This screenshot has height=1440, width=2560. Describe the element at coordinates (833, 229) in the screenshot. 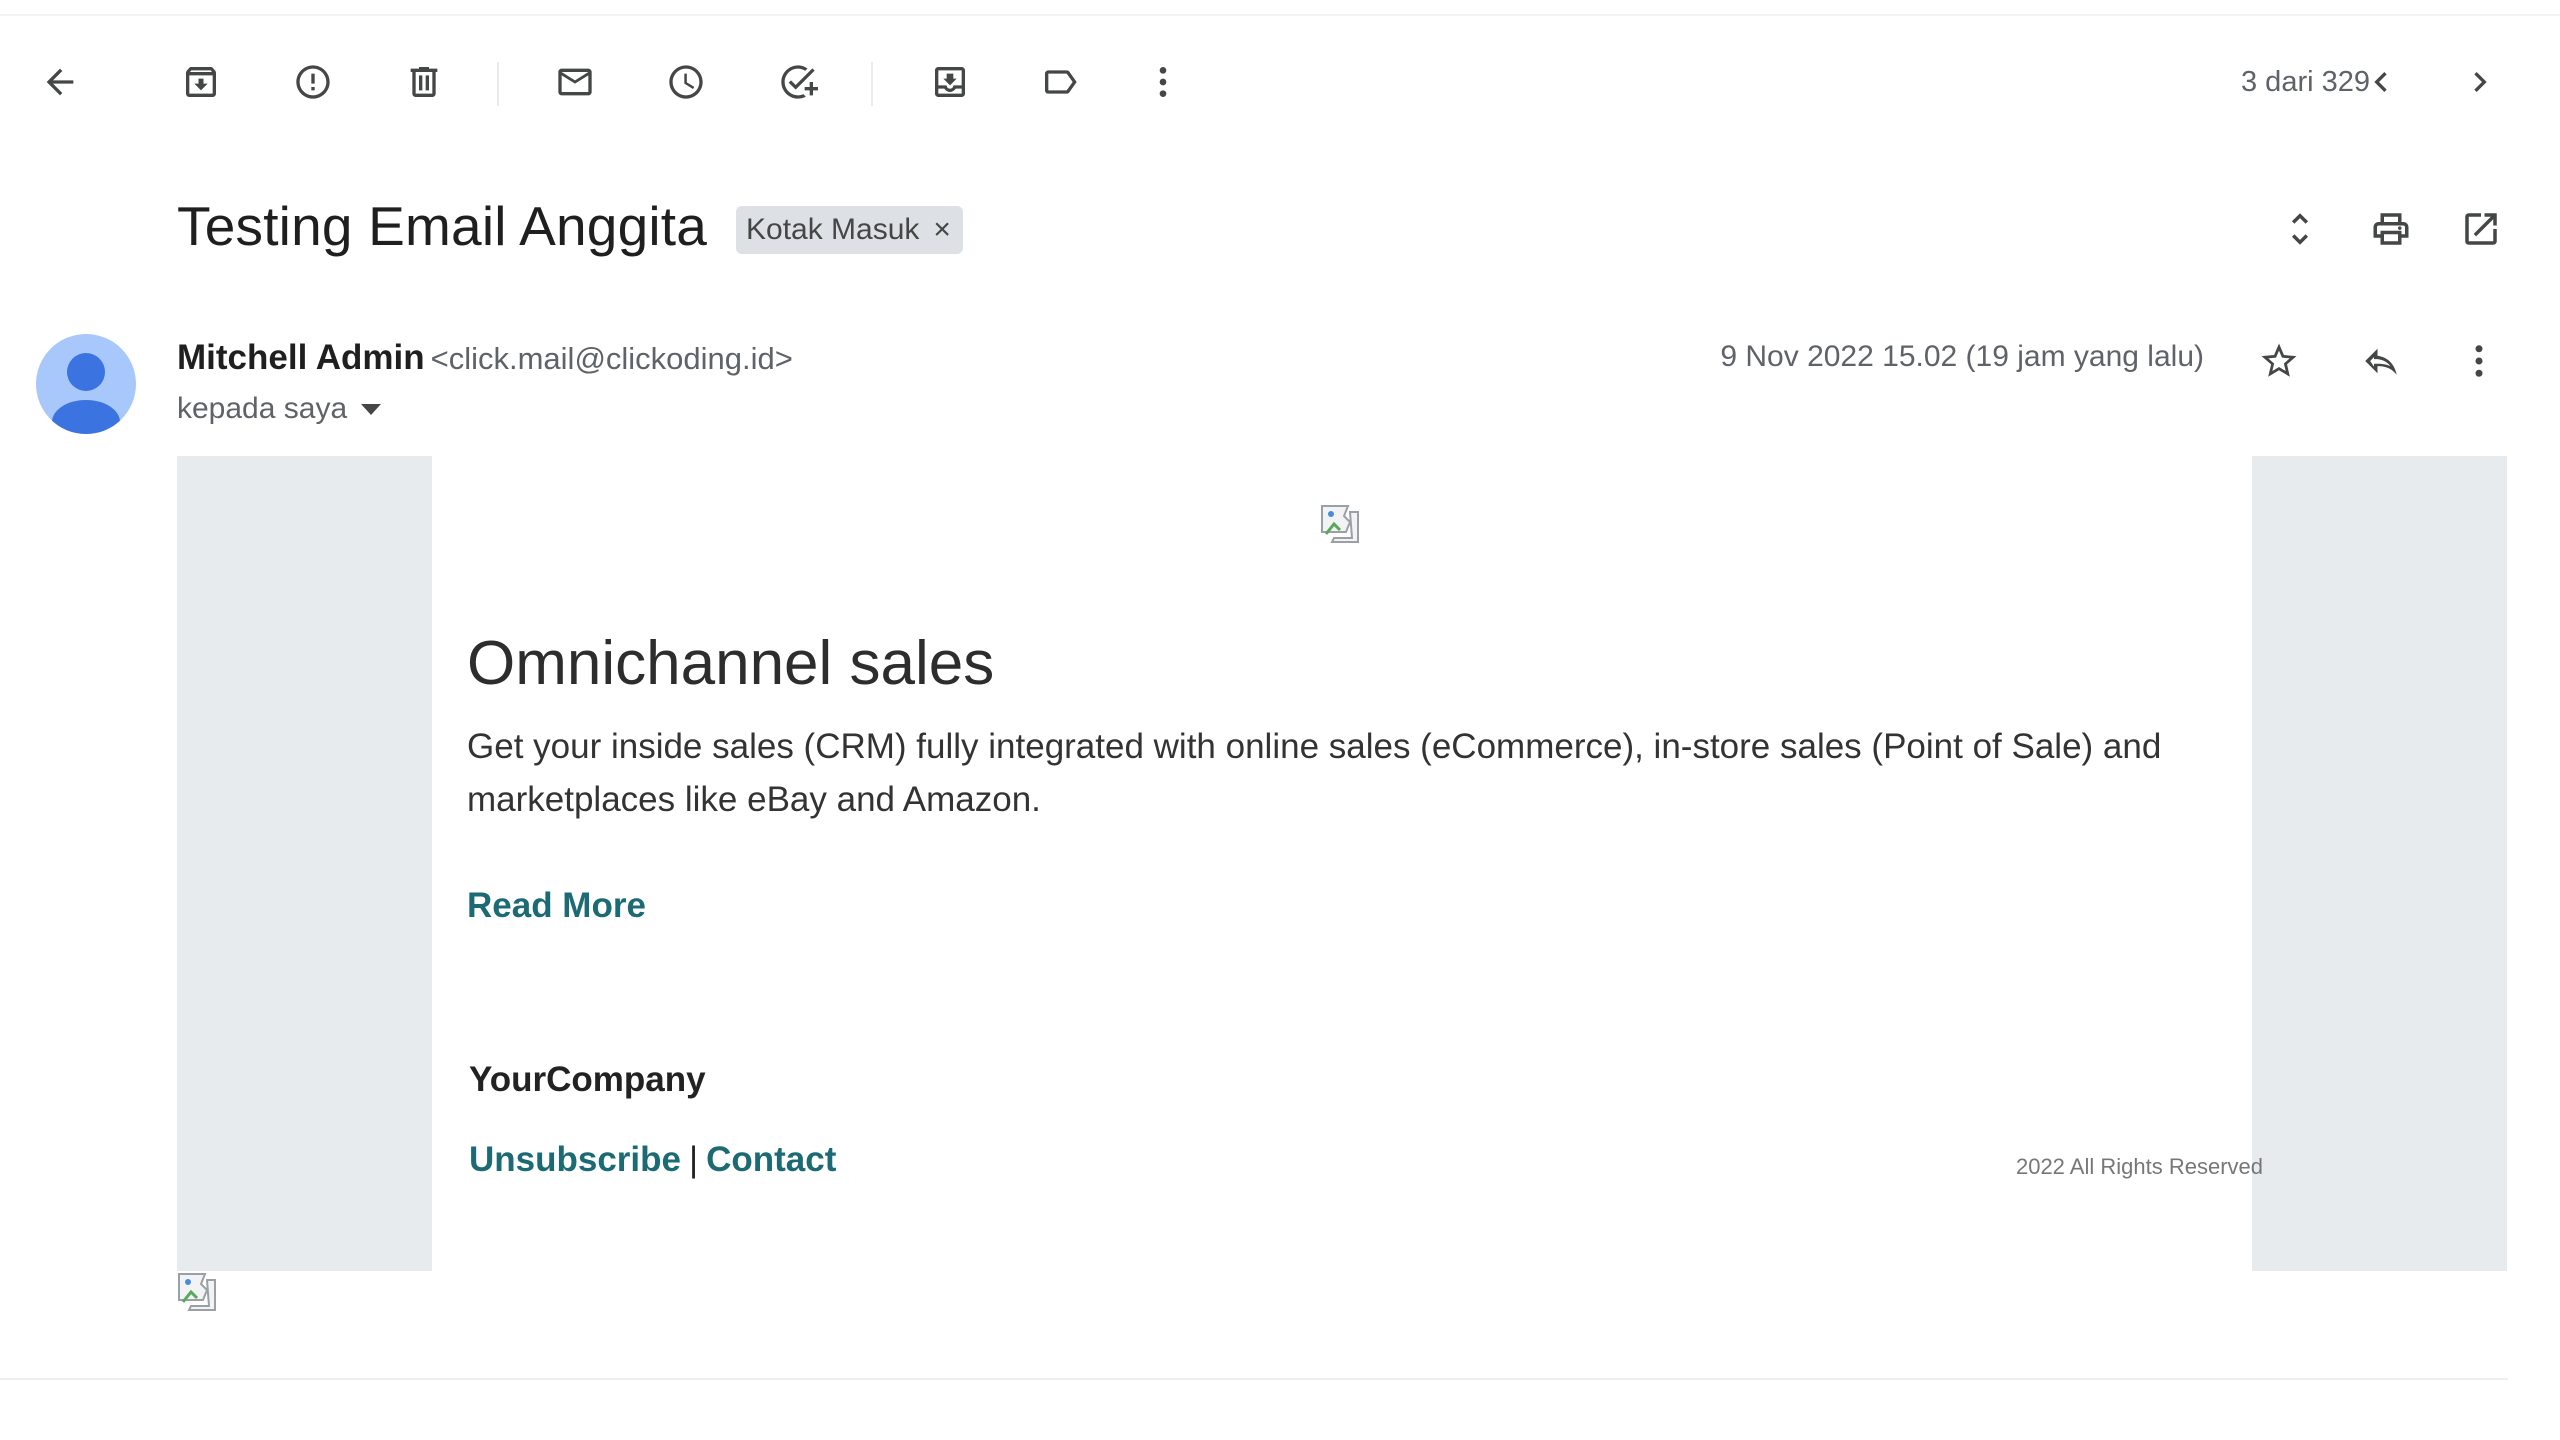

I see `label-chip-text: Kotak Masuk` at that location.